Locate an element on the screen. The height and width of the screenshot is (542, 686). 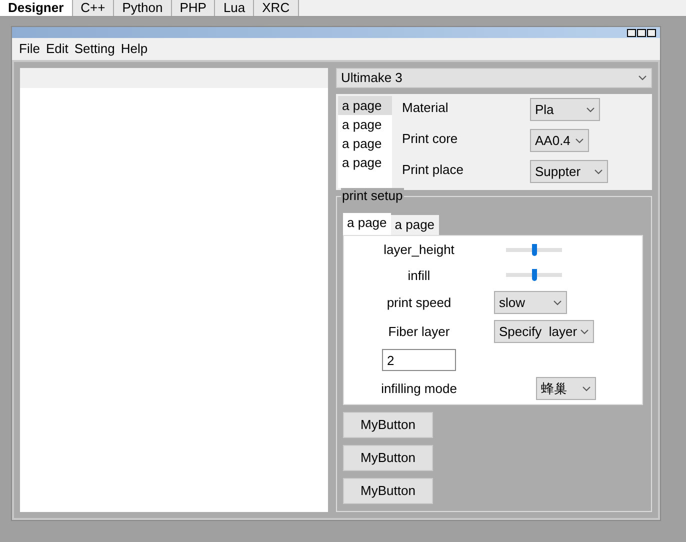
designer-tab: C++ is located at coordinates (93, 8).